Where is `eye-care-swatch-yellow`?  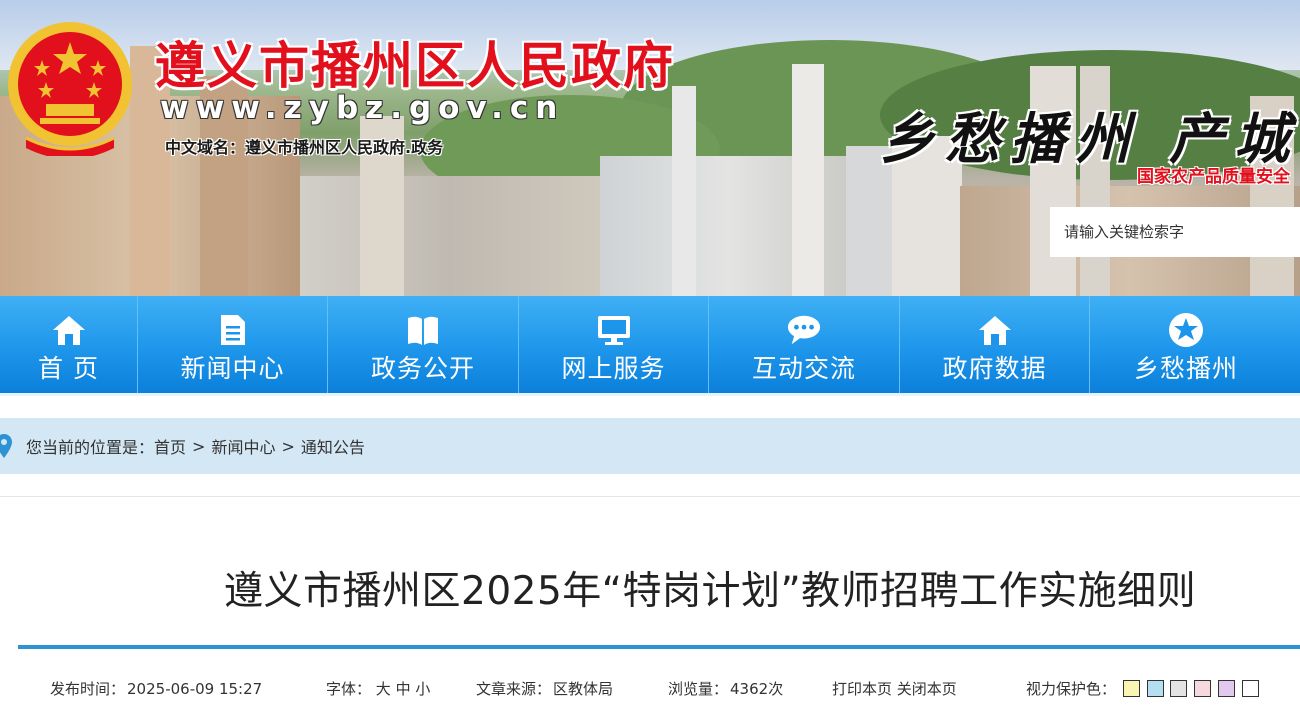 eye-care-swatch-yellow is located at coordinates (1131, 688).